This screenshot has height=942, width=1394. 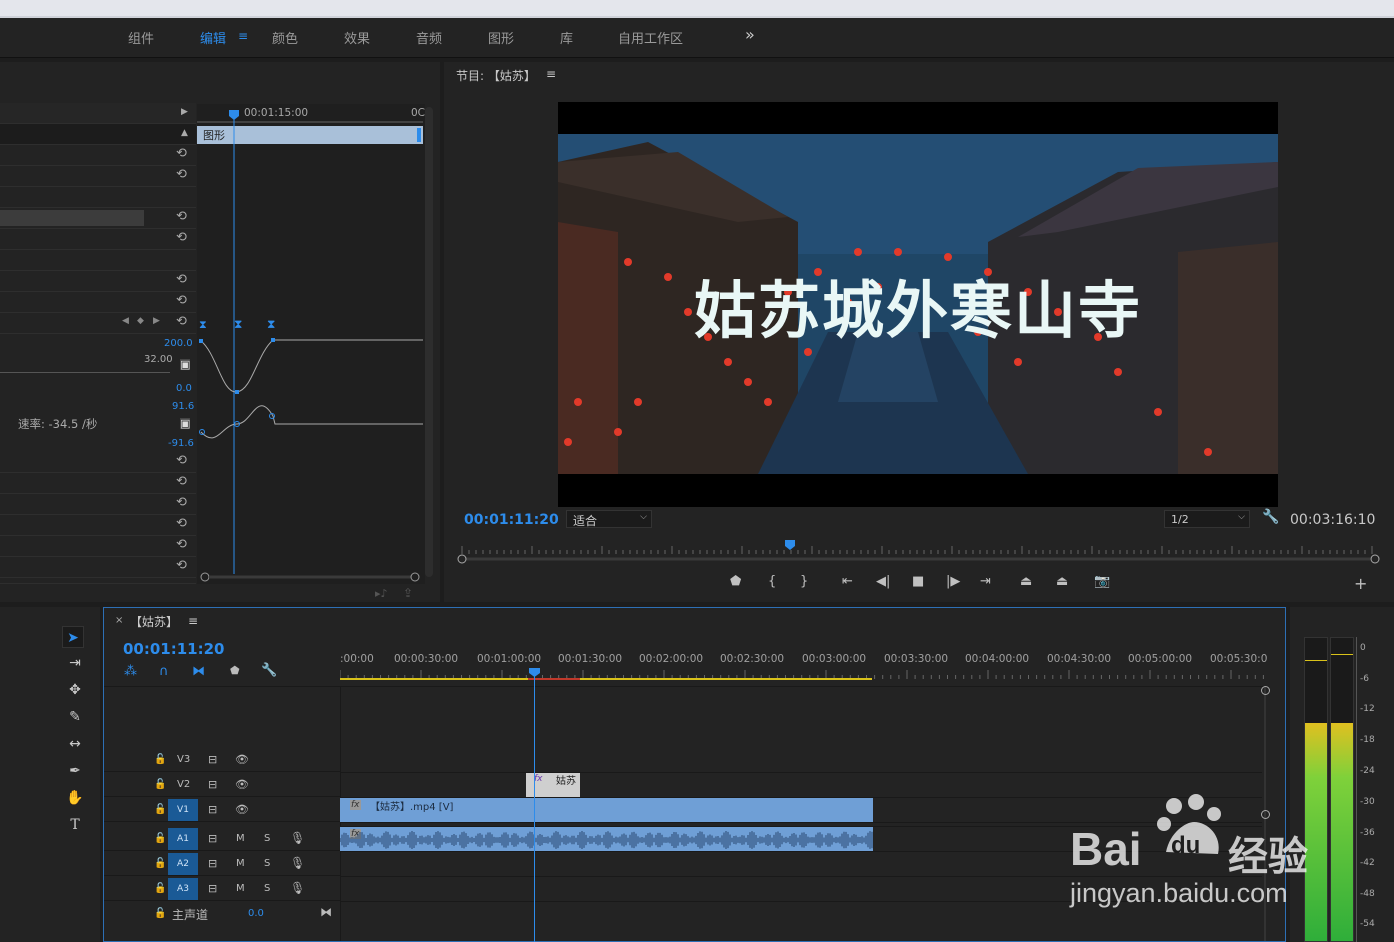 What do you see at coordinates (141, 37) in the screenshot?
I see `workspace-tab-assembly: 组件` at bounding box center [141, 37].